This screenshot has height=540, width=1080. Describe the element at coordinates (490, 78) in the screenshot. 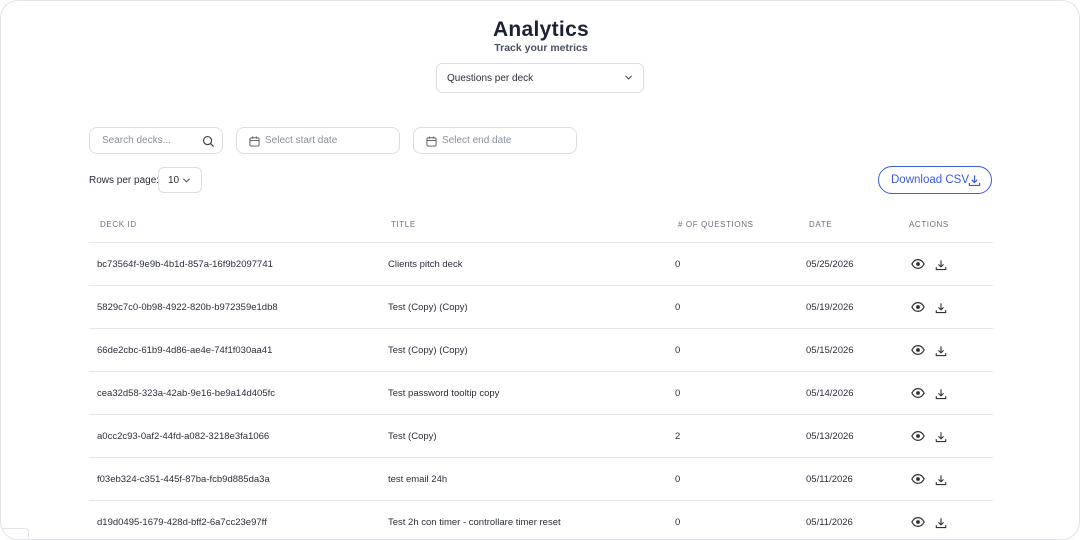

I see `metric-select-value: Questions per deck` at that location.